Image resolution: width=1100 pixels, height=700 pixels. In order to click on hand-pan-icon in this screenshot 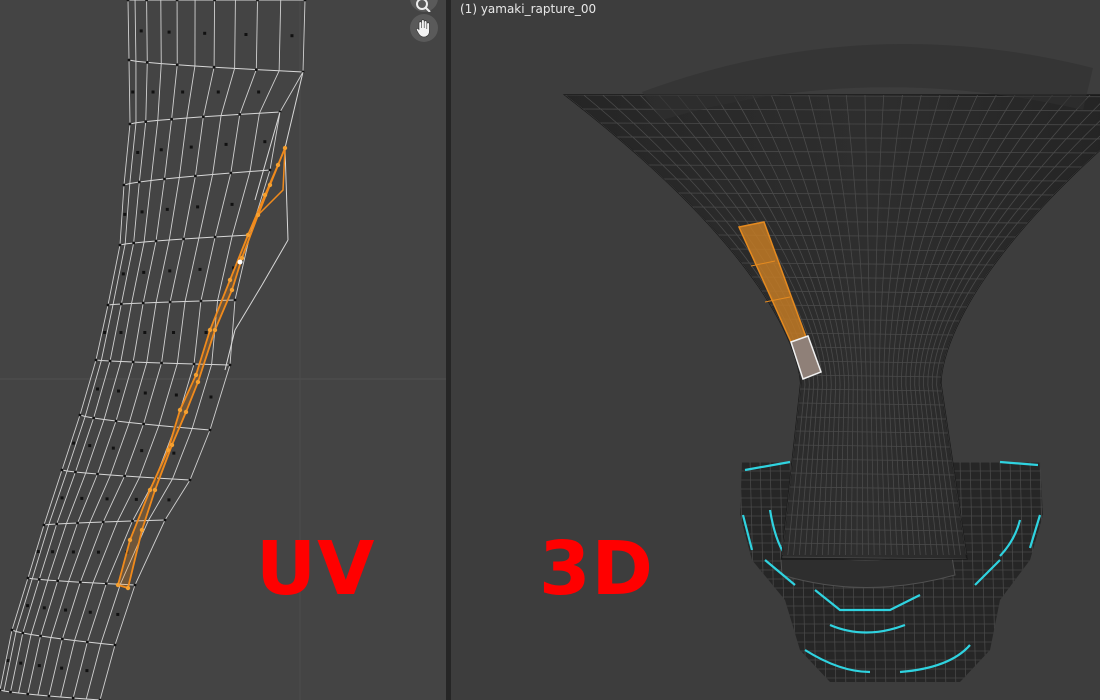, I will do `click(423, 28)`.